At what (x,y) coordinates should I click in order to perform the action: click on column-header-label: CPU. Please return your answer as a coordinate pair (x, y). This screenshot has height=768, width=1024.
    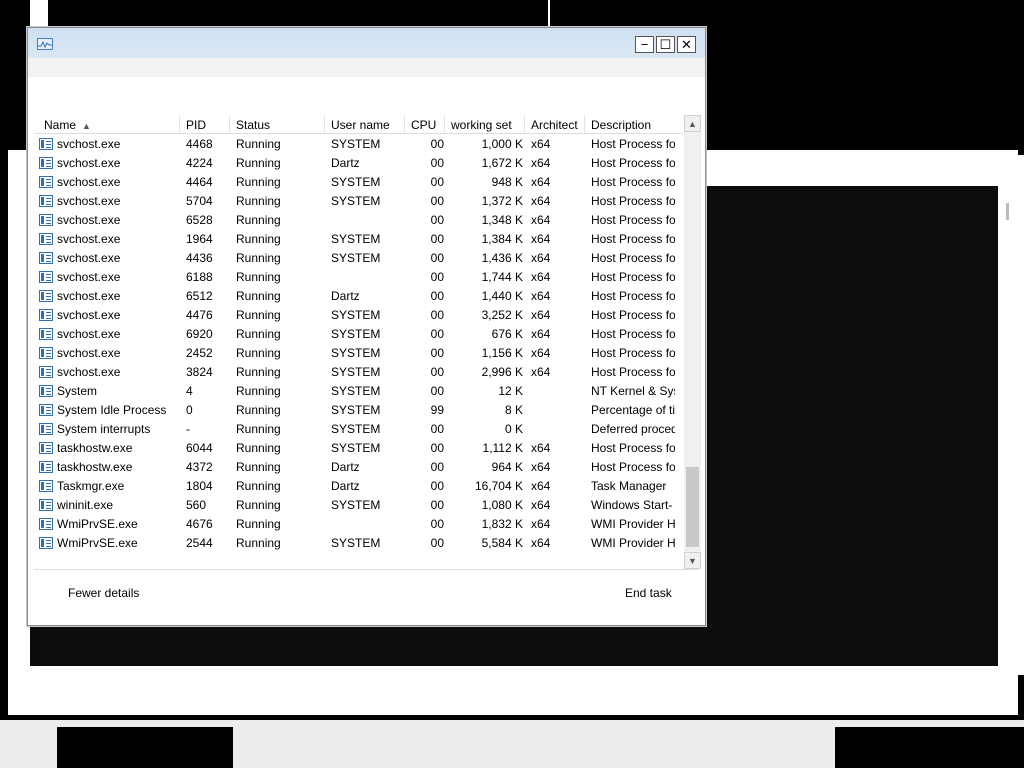
    Looking at the image, I should click on (424, 125).